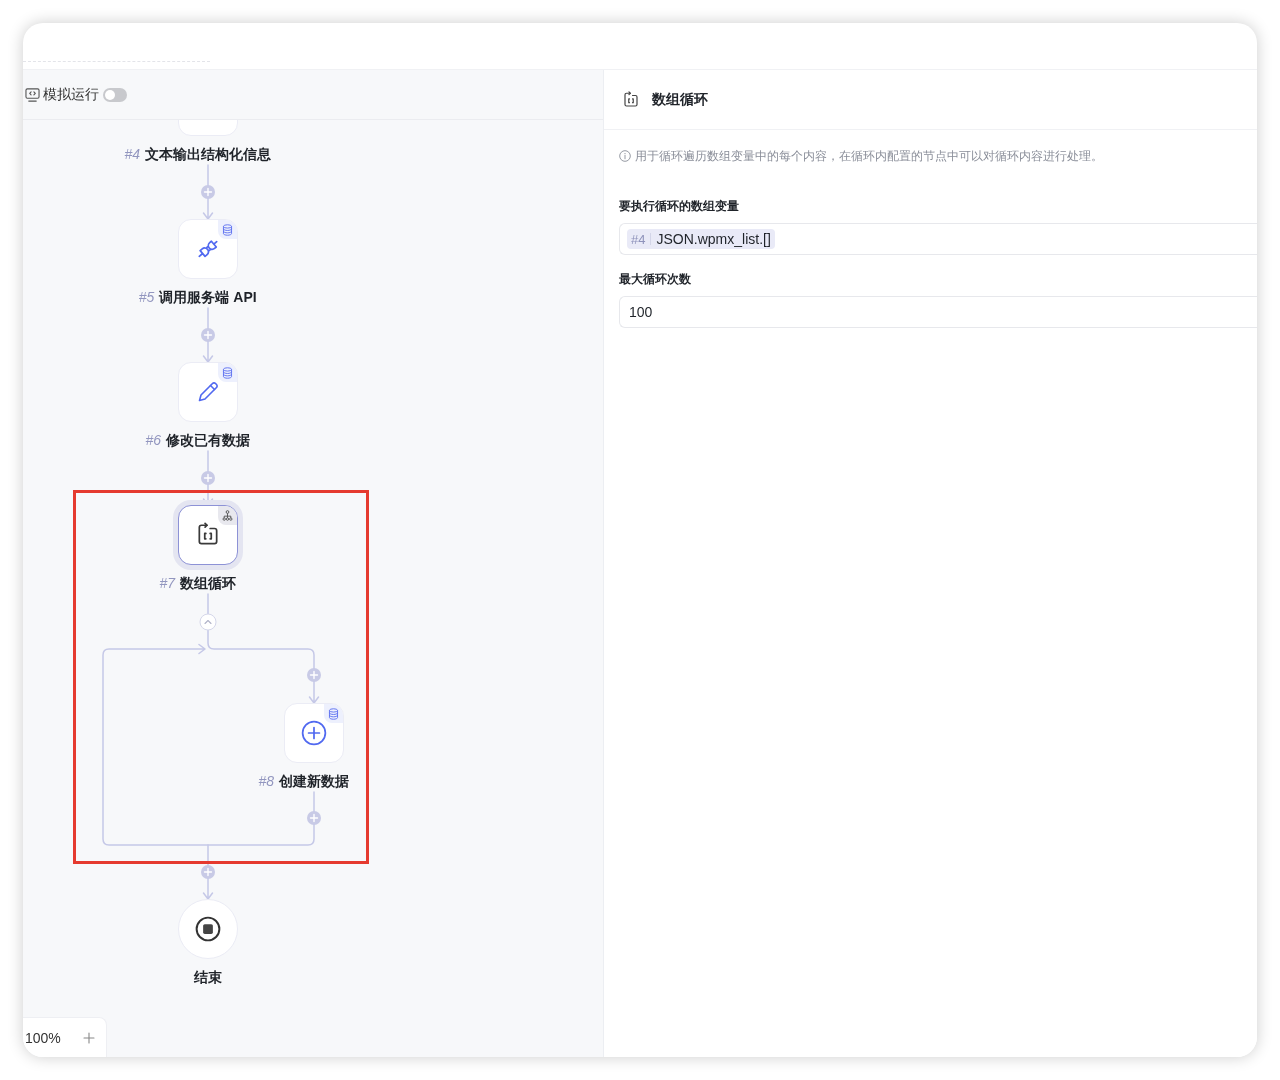  What do you see at coordinates (167, 583) in the screenshot?
I see `node-number: #7` at bounding box center [167, 583].